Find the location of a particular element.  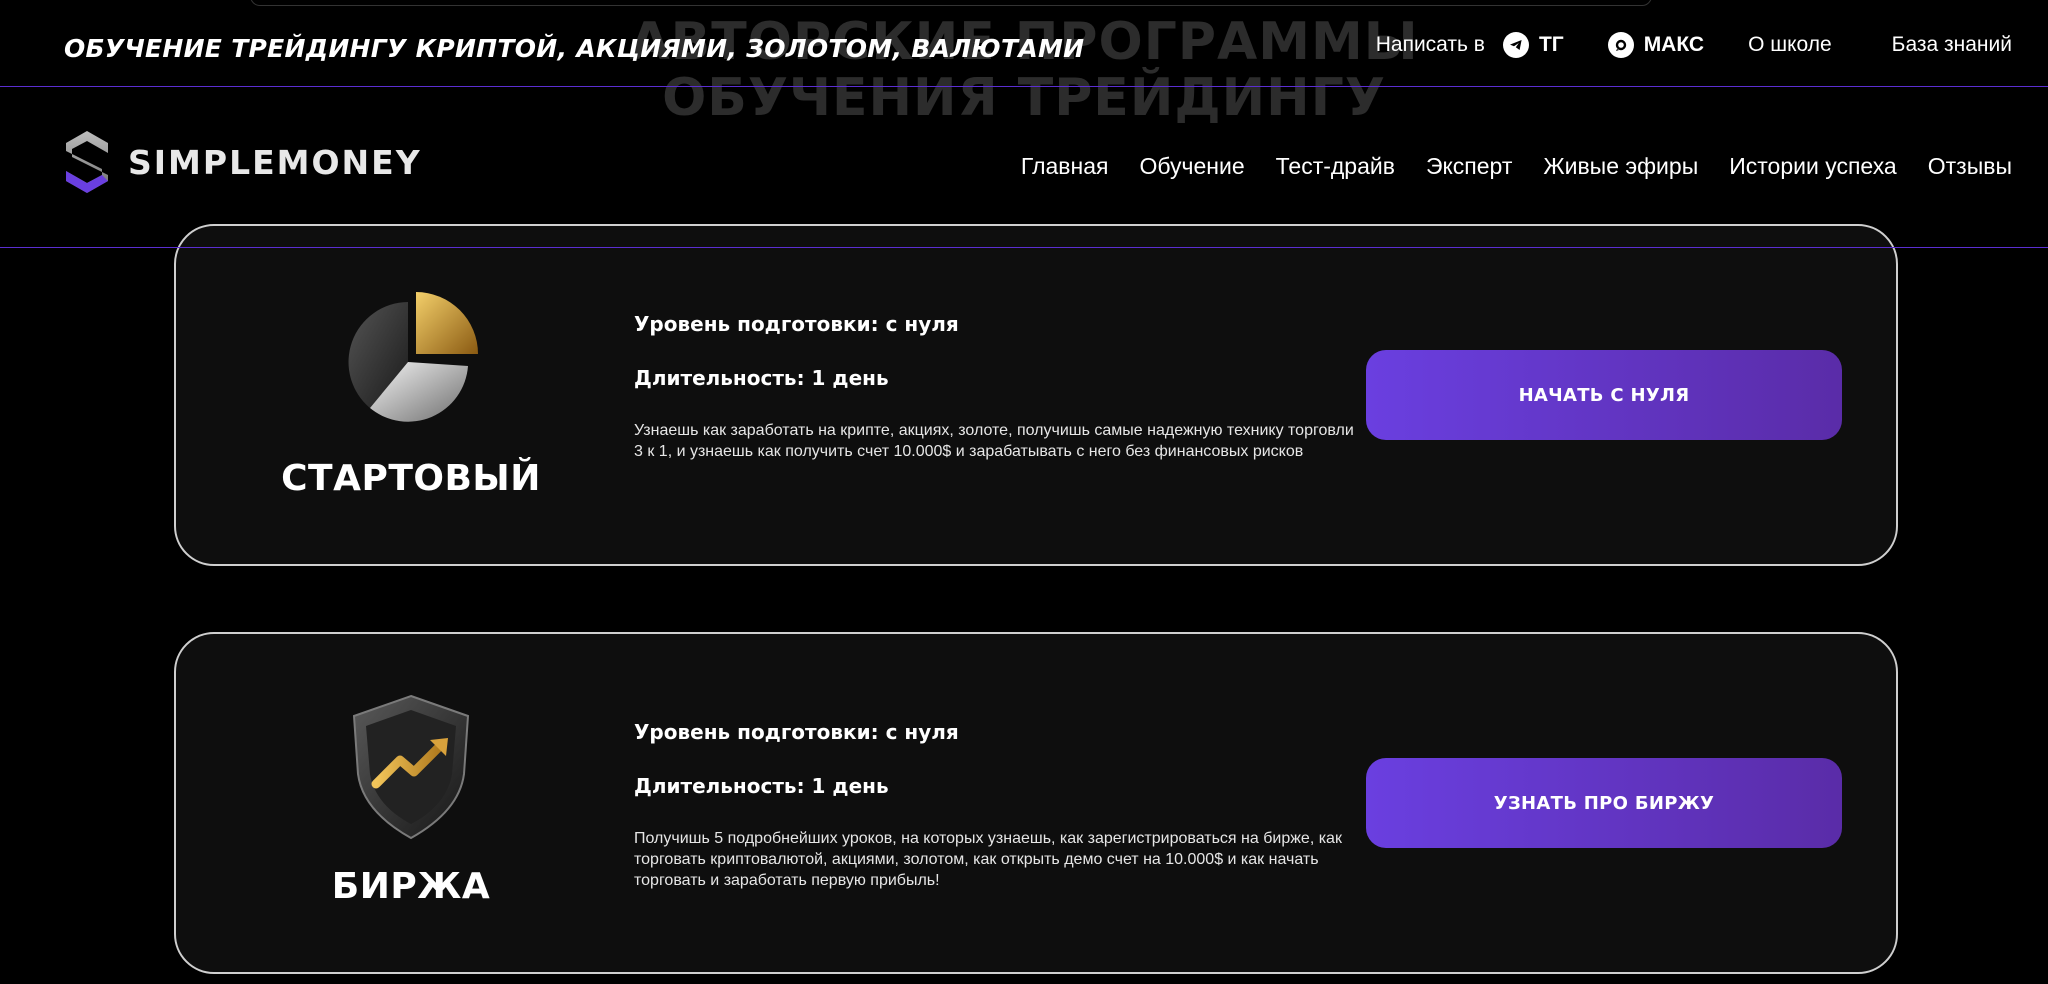

nav-item-success-stories: Истории успеха is located at coordinates (1813, 166).